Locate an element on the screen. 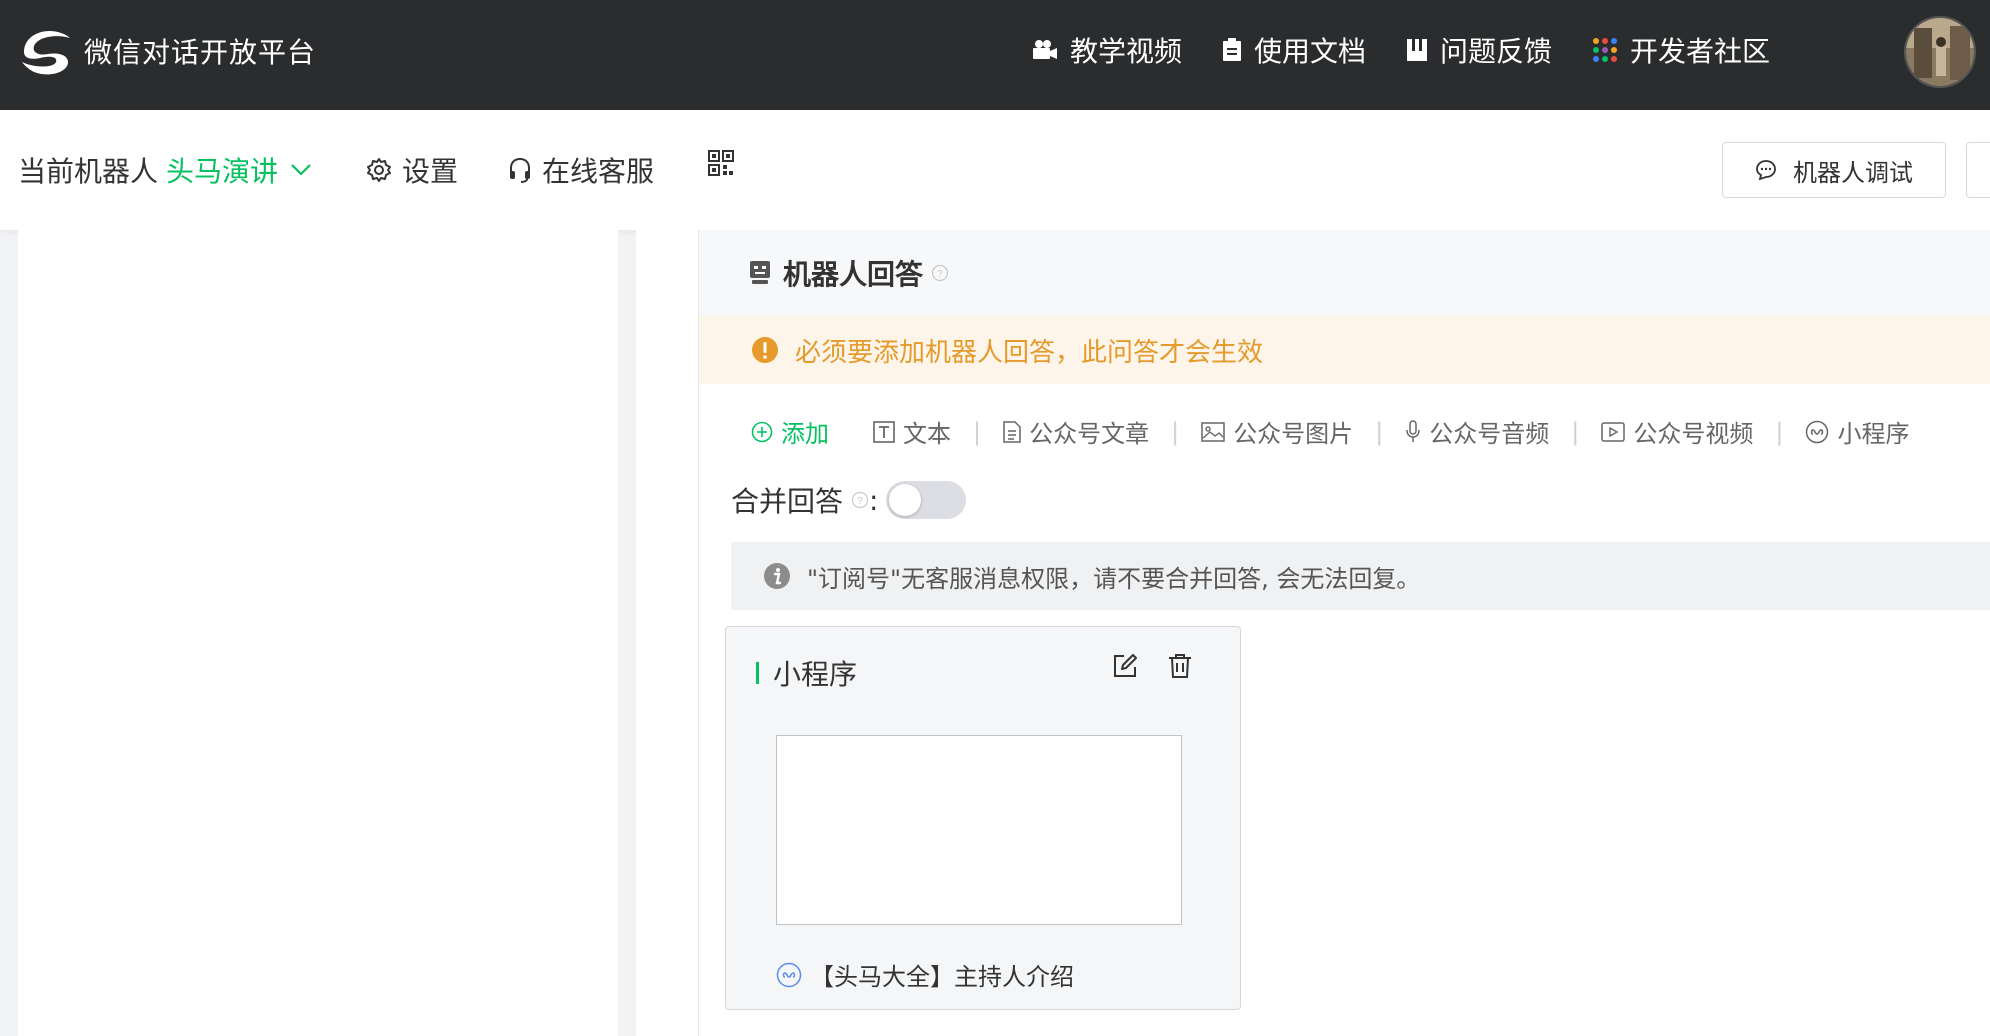 The width and height of the screenshot is (1990, 1036). info-banner: "订阅号"无客服消息权限，请不要合并回答, 会无法回复。 is located at coordinates (1360, 576).